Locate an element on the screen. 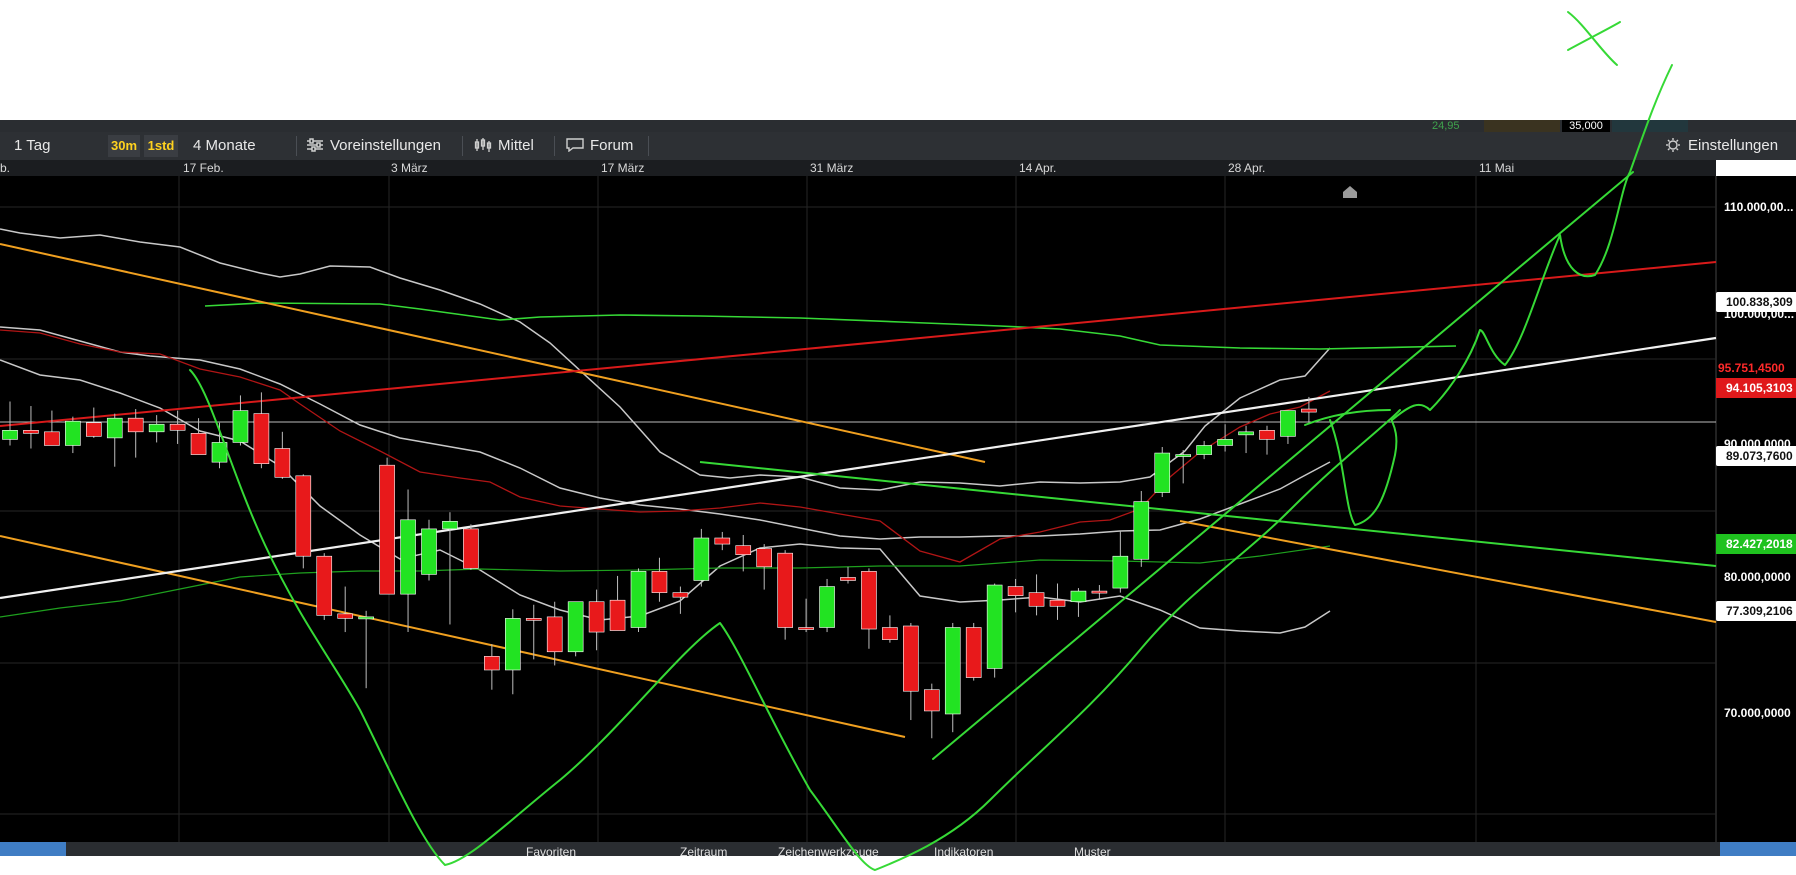 The height and width of the screenshot is (875, 1796). date-tick: 11 Mai is located at coordinates (1497, 168).